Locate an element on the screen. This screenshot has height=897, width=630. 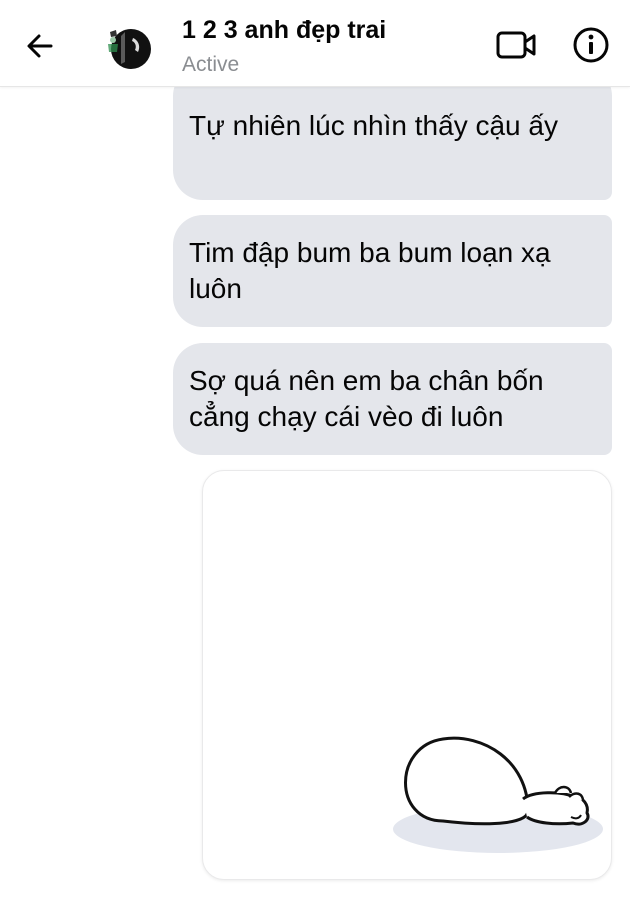
chat-header: 1 2 3 anh đẹp trai Active is located at coordinates (315, 43).